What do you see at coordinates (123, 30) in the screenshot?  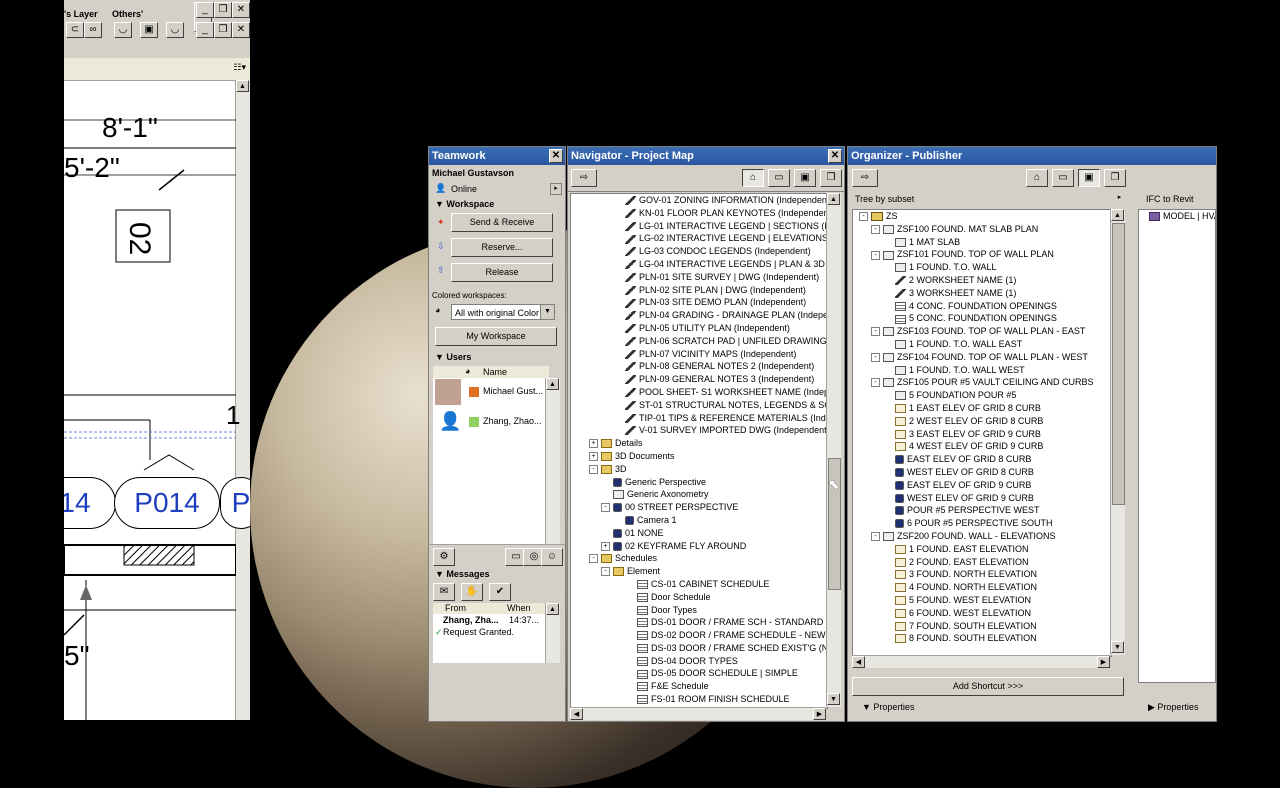 I see `dish-icon: ◡` at bounding box center [123, 30].